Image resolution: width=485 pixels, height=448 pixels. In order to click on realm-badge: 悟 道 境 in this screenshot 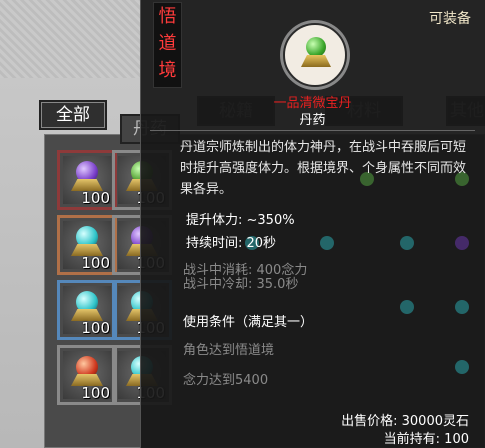, I will do `click(167, 45)`.